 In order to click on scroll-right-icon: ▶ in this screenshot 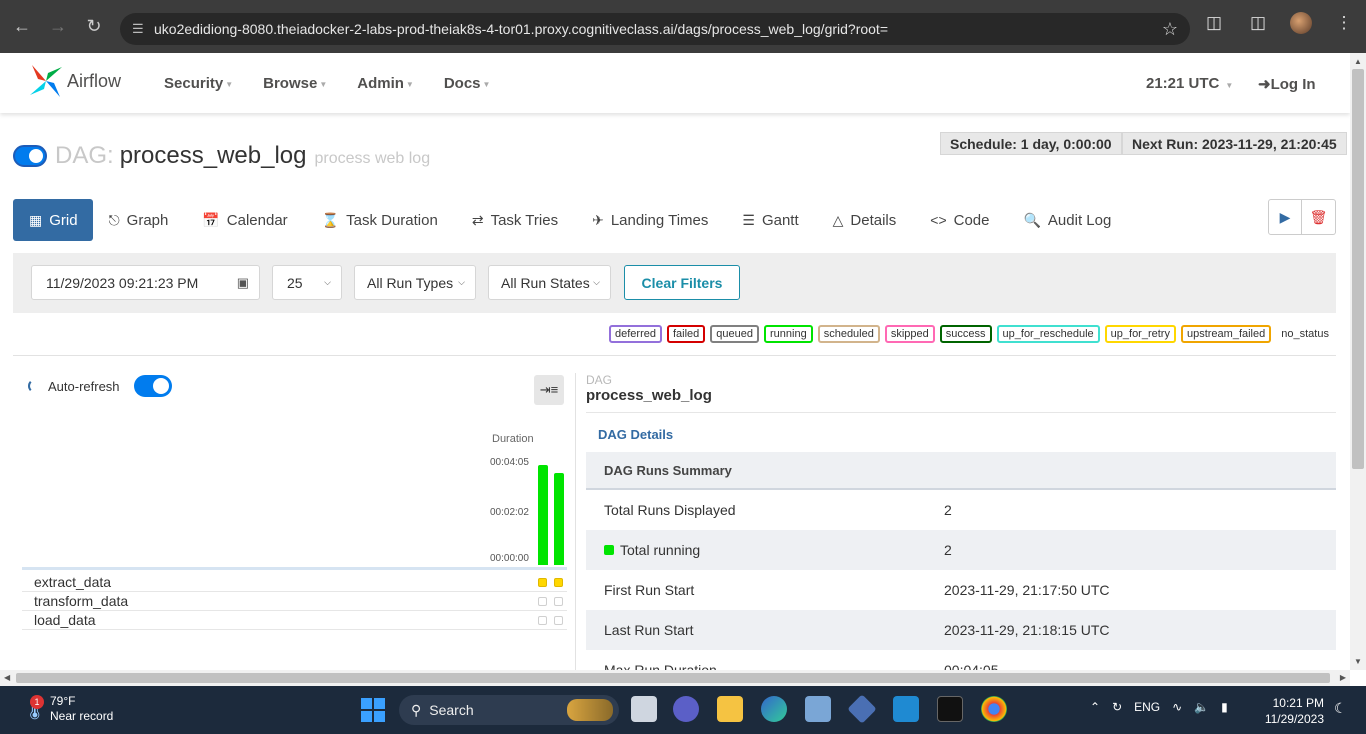, I will do `click(1343, 677)`.